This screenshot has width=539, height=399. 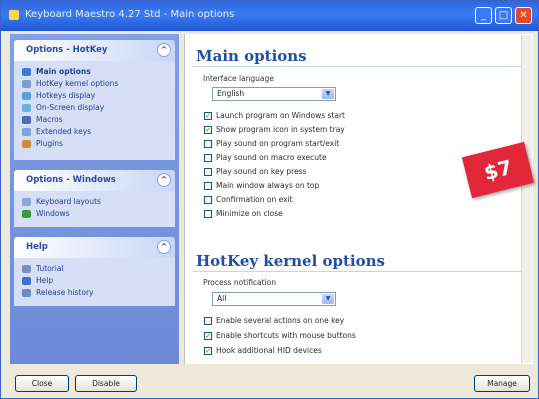 I want to click on sidebar-item-label: Plugins, so click(x=49, y=143).